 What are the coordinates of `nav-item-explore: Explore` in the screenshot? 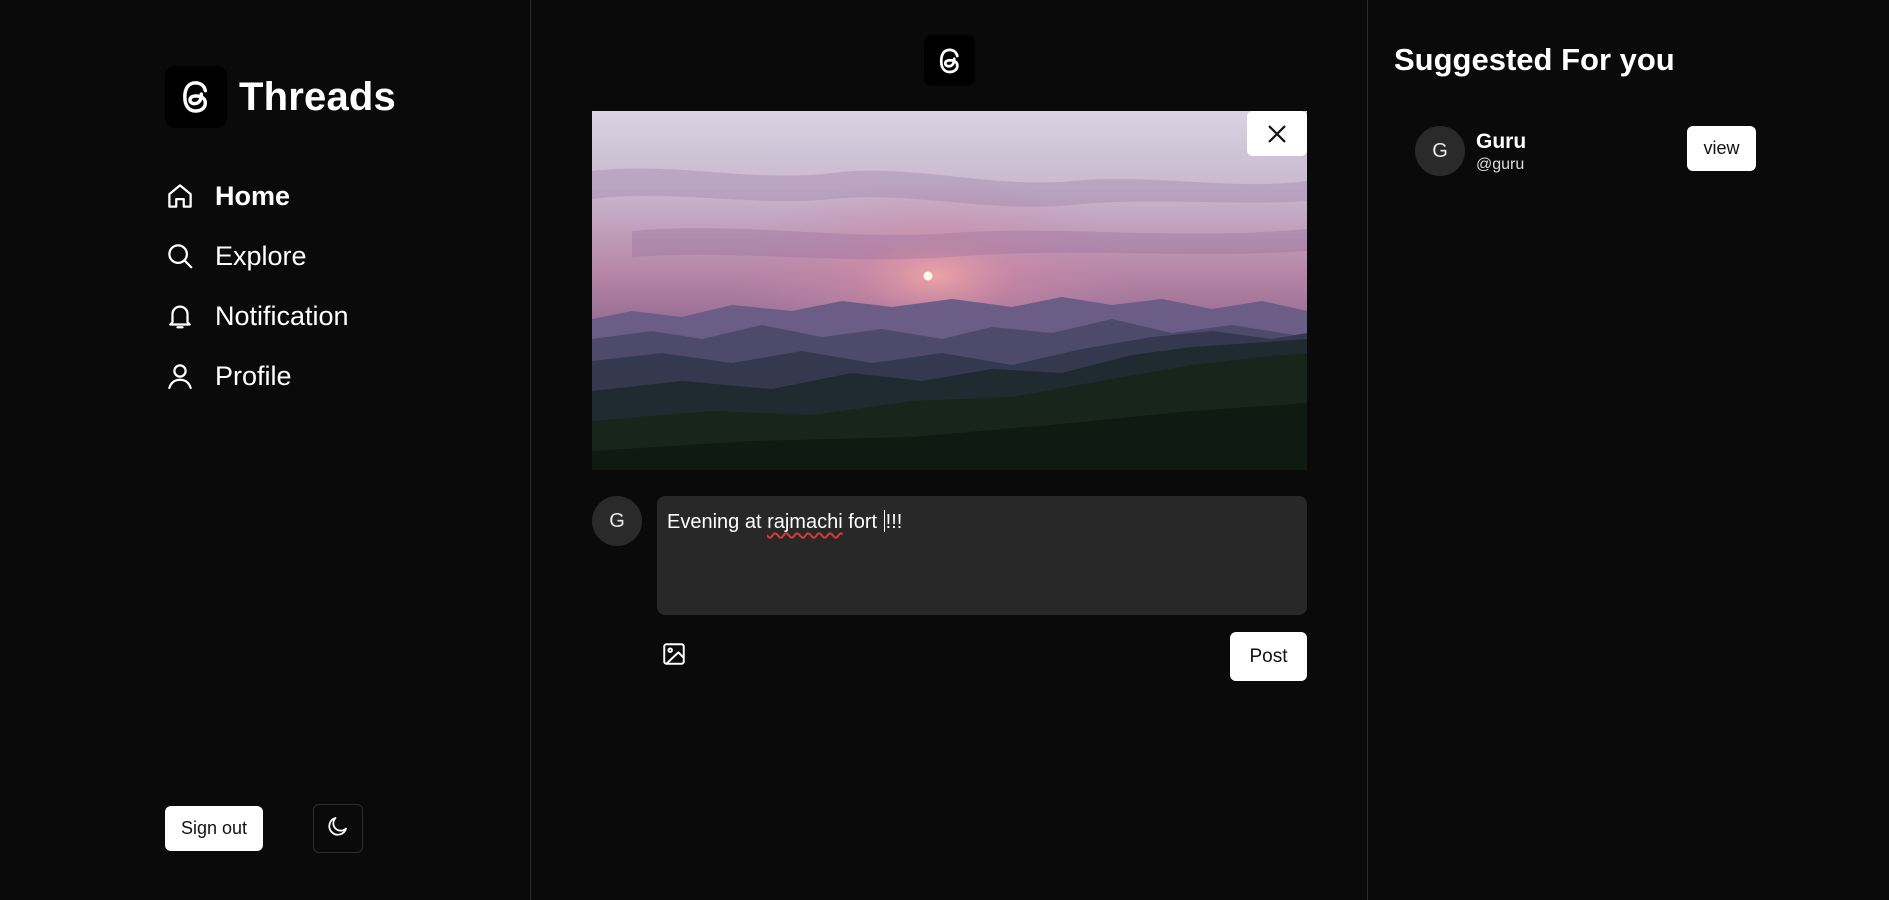 It's located at (257, 256).